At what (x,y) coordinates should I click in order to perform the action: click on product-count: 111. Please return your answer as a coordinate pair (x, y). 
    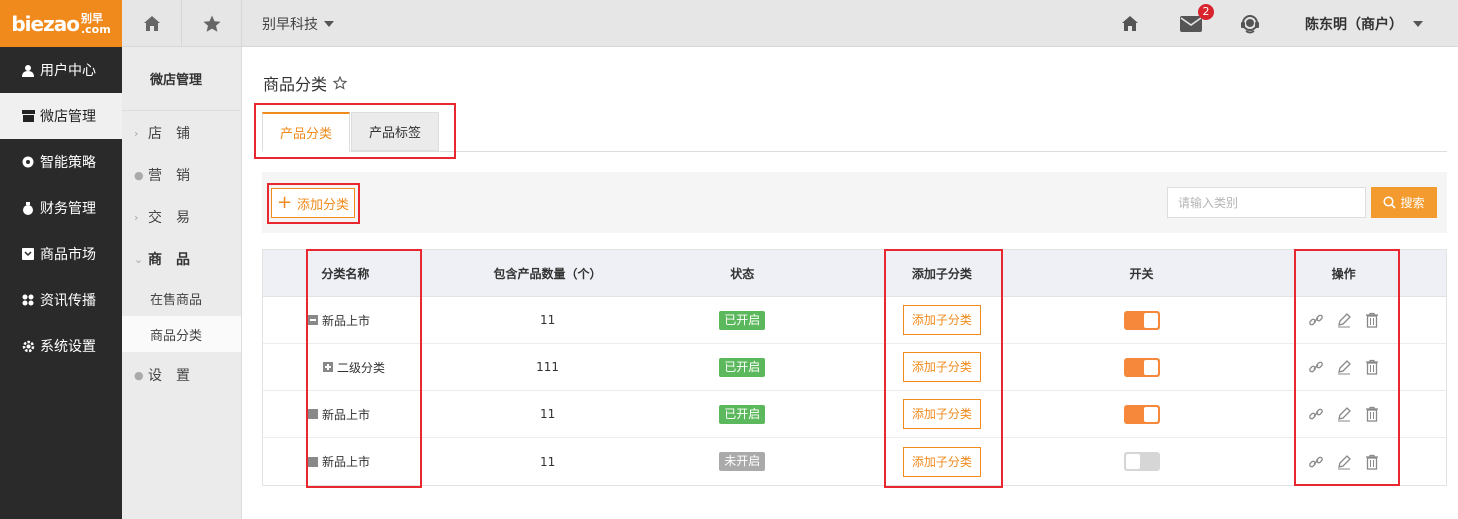
    Looking at the image, I should click on (548, 367).